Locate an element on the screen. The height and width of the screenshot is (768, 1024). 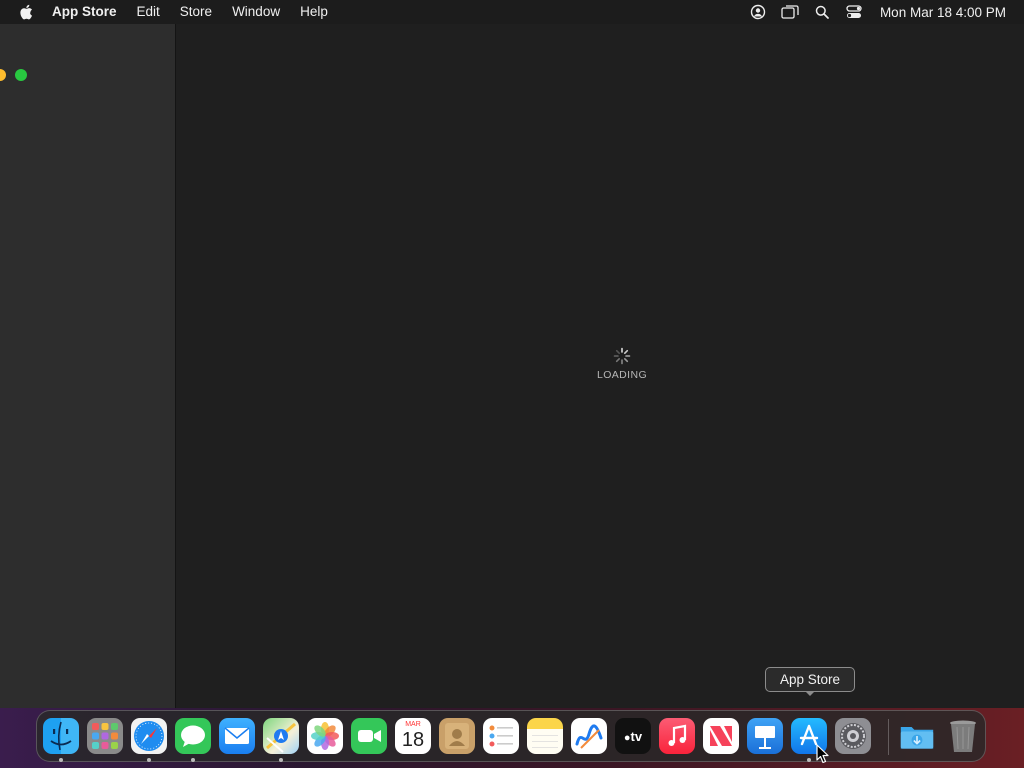
downloads-folder-icon is located at coordinates (917, 736).